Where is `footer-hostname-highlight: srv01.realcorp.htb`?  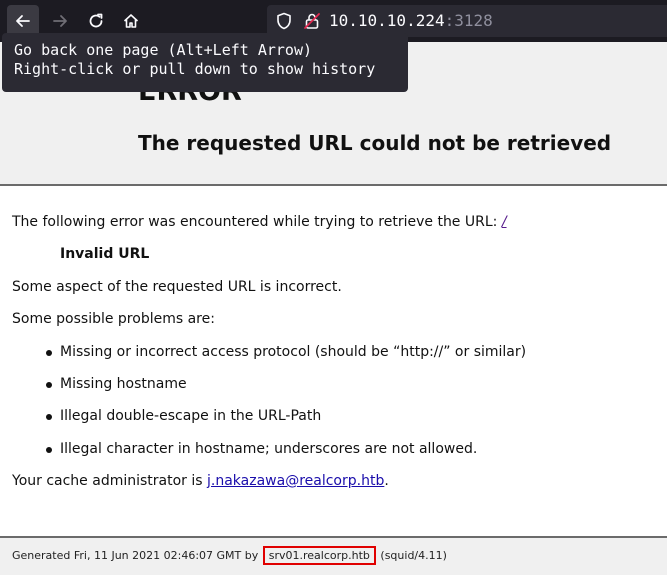 footer-hostname-highlight: srv01.realcorp.htb is located at coordinates (319, 555).